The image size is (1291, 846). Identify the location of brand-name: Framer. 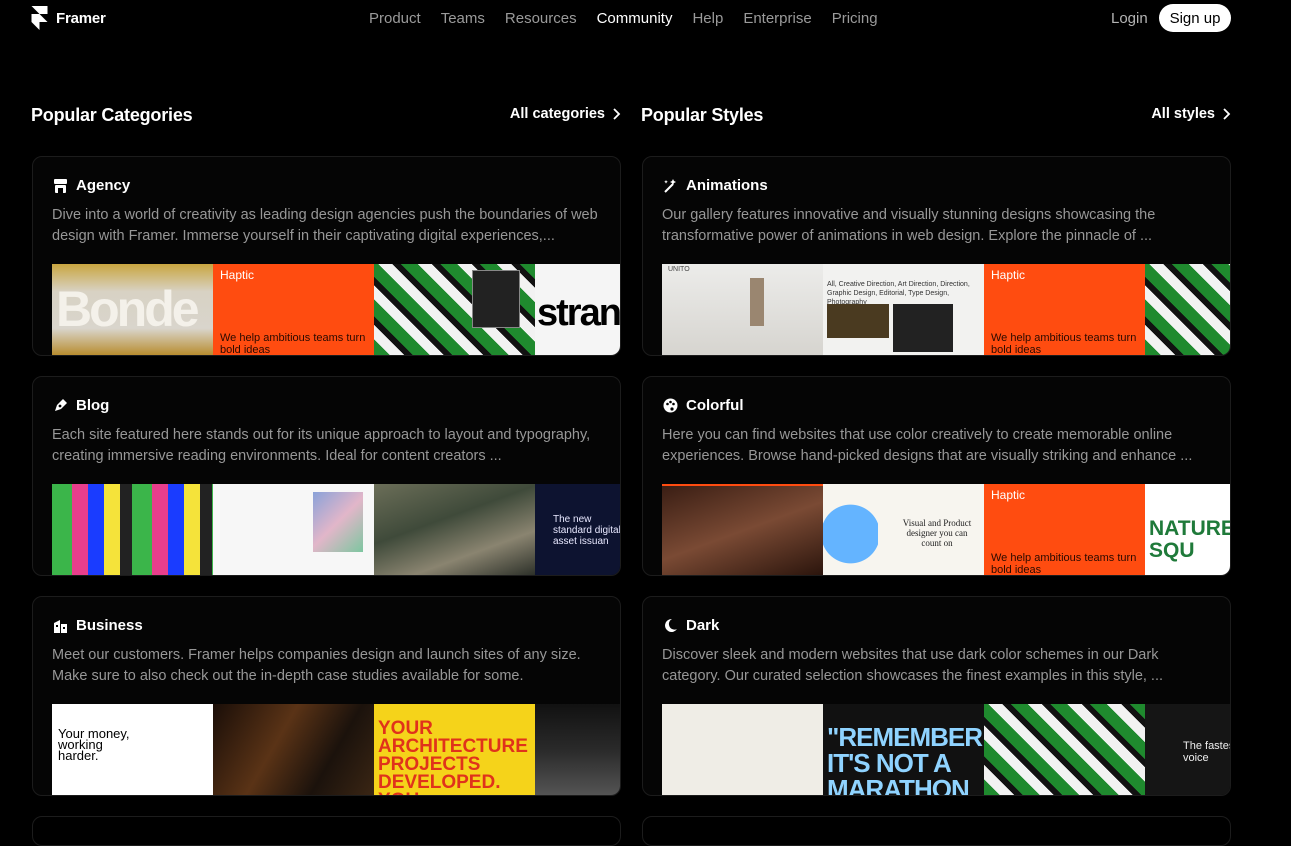
(81, 18).